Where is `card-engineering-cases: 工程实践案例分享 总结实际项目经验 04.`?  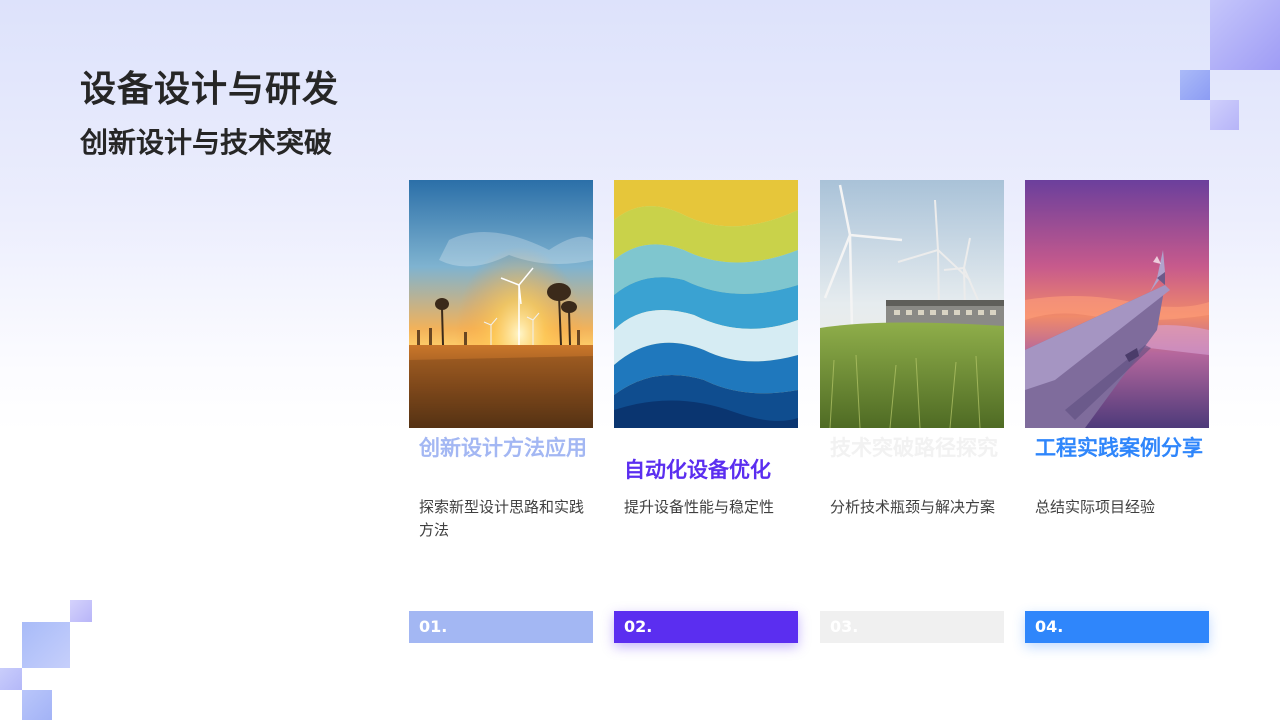
card-engineering-cases: 工程实践案例分享 总结实际项目经验 04. is located at coordinates (1117, 412).